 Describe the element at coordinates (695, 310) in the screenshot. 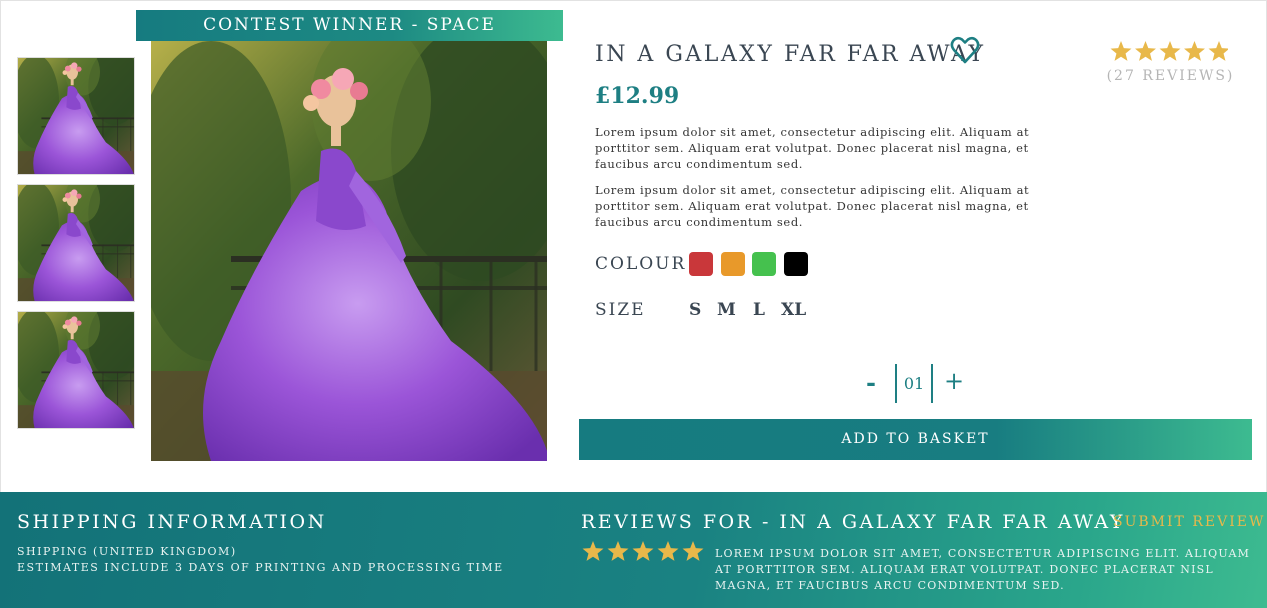

I see `size-option-s: S` at that location.